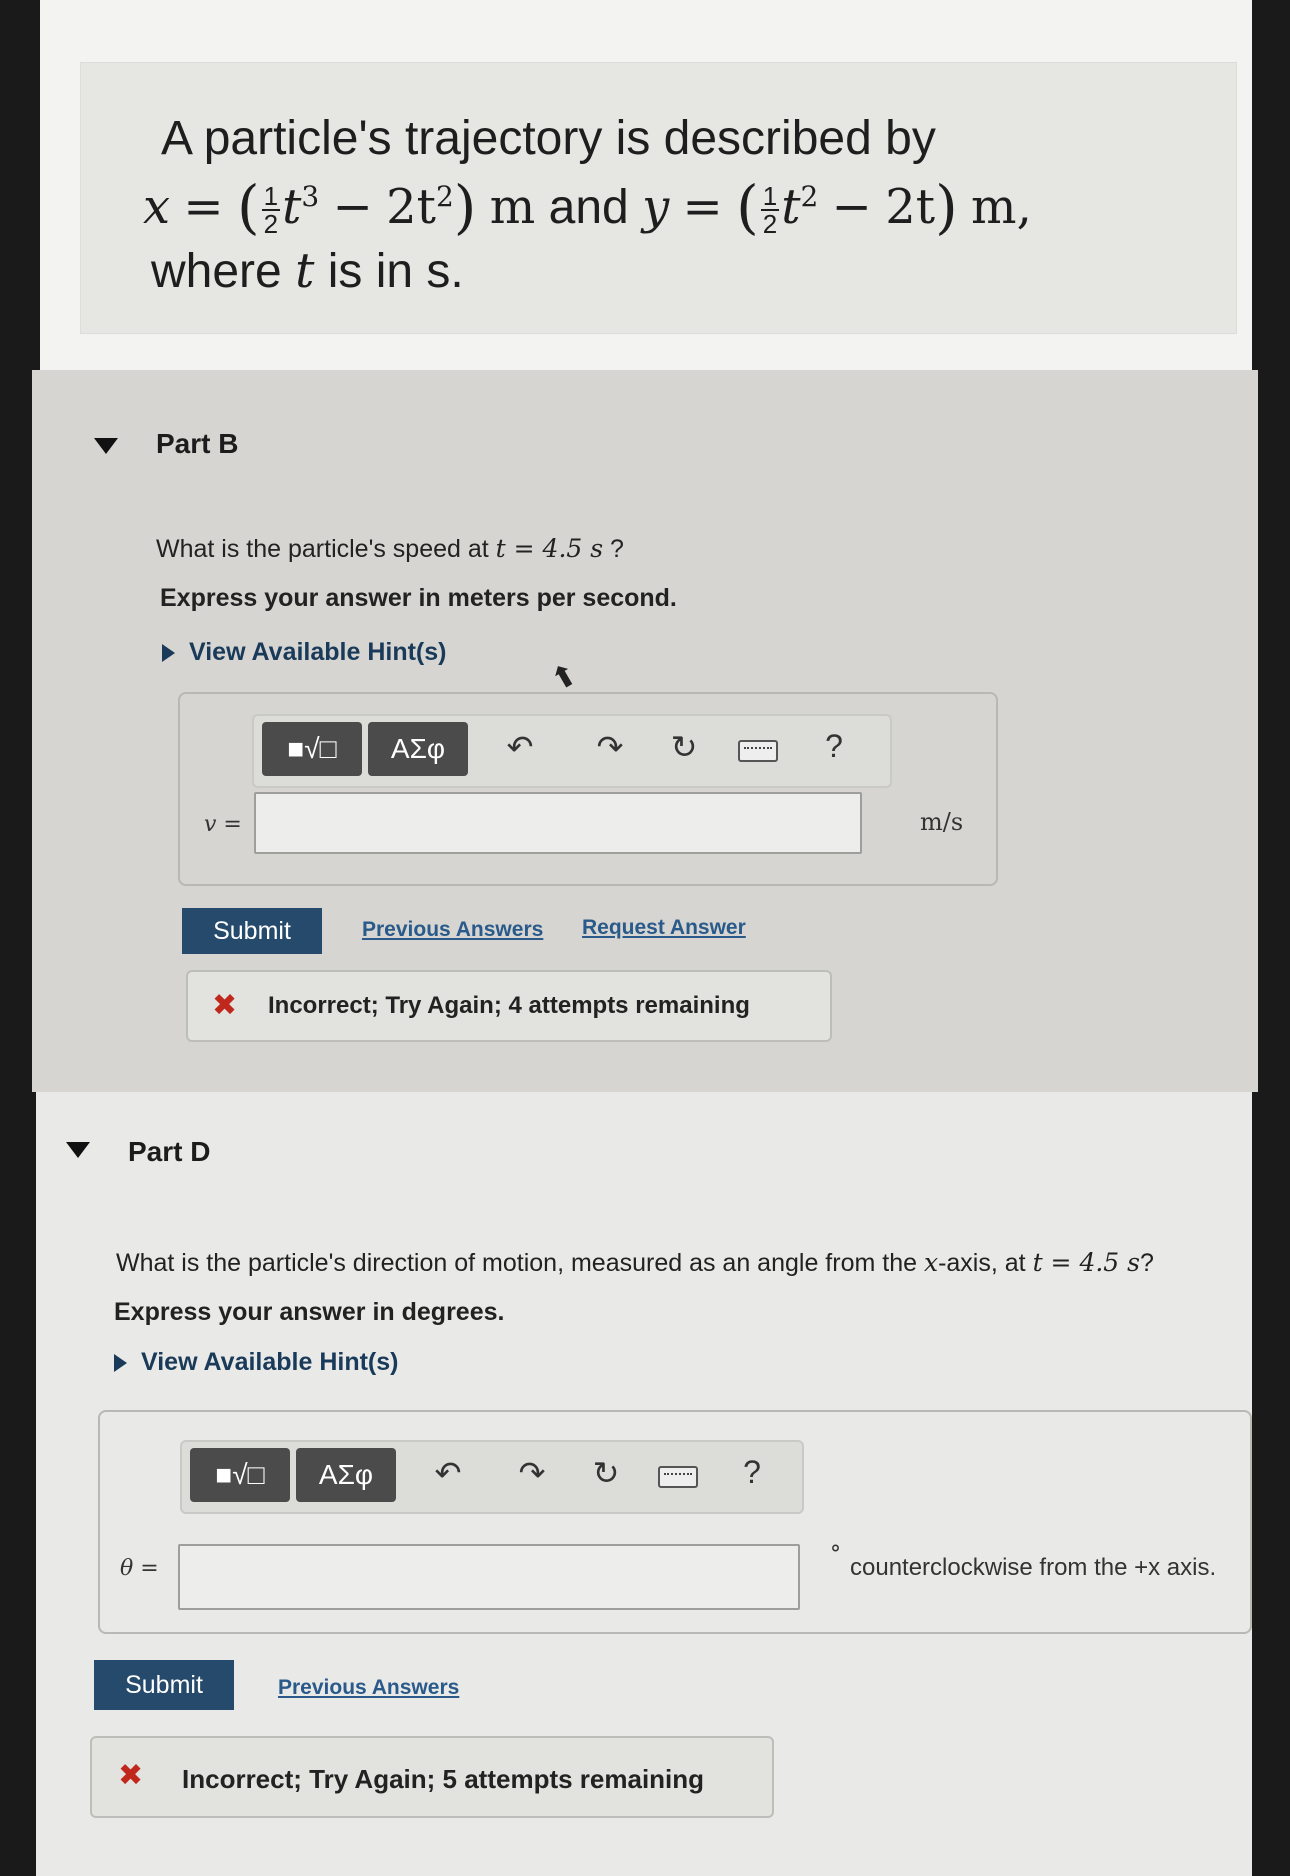 Image resolution: width=1290 pixels, height=1876 pixels. What do you see at coordinates (203, 207) in the screenshot?
I see `equals-sign: =` at bounding box center [203, 207].